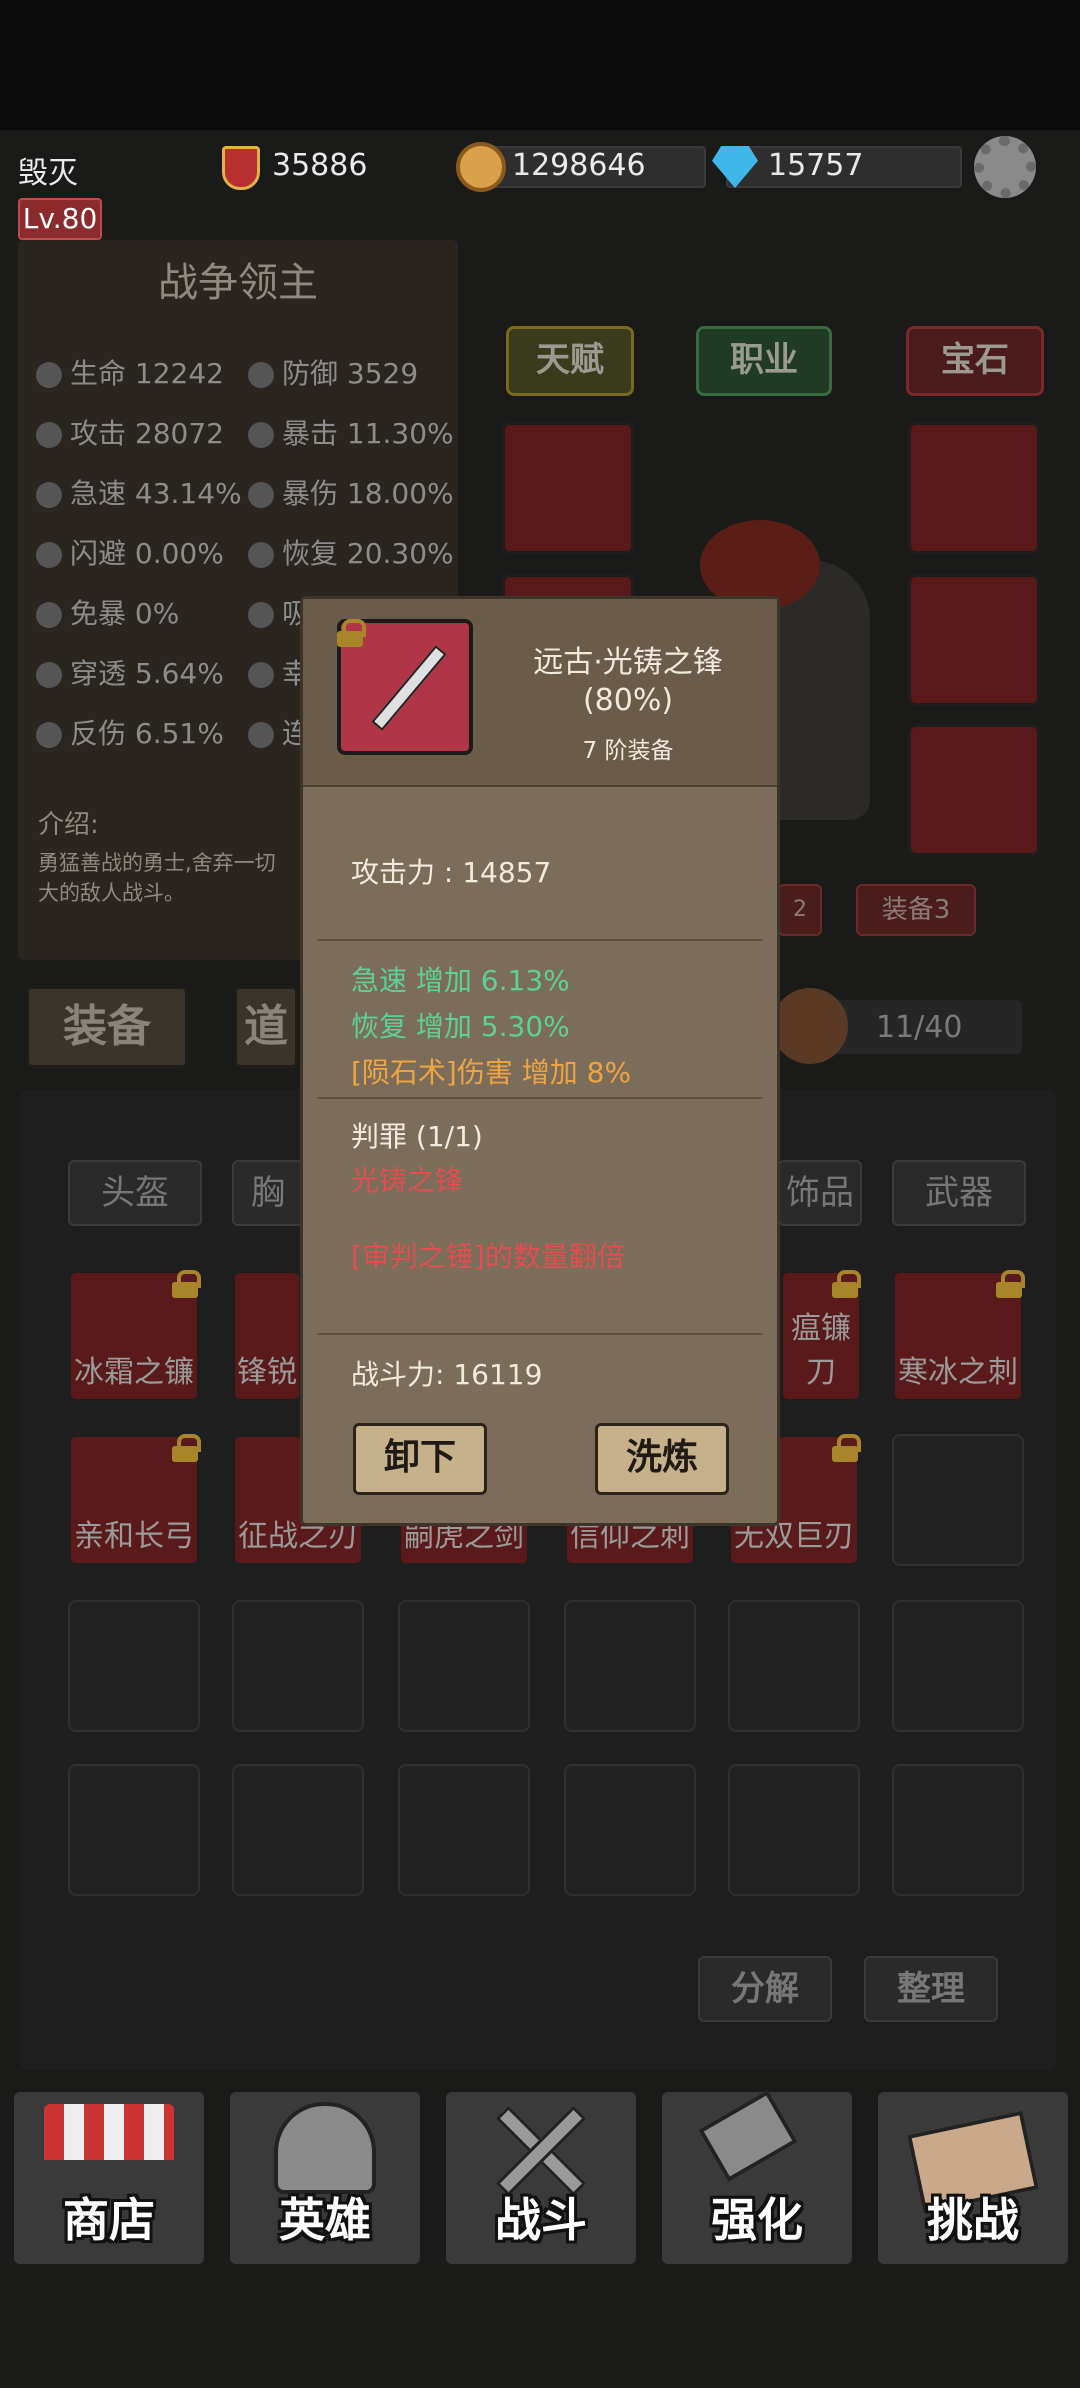 The height and width of the screenshot is (2388, 1080). Describe the element at coordinates (764, 361) in the screenshot. I see `tab-job: 职业` at that location.